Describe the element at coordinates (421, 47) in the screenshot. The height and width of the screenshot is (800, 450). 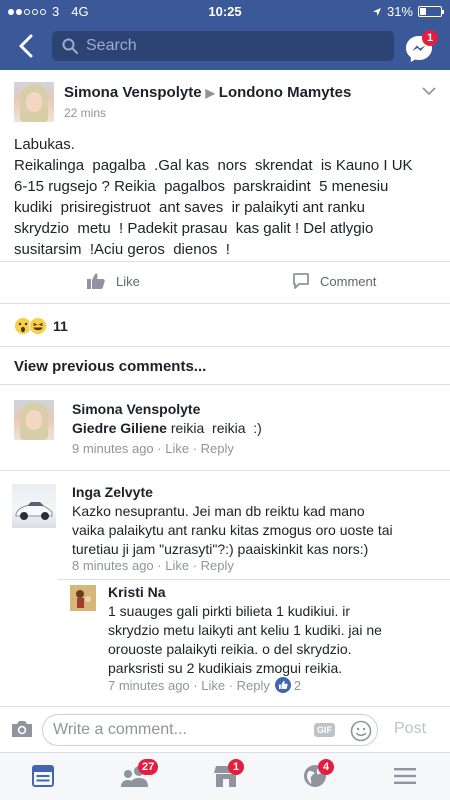
I see `messenger-button: 1` at that location.